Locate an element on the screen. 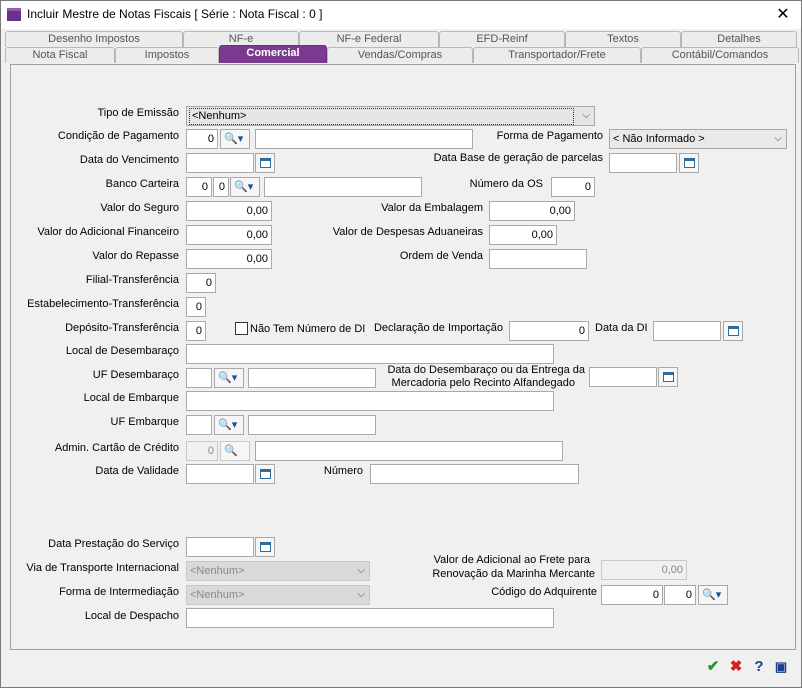  local-despacho-input is located at coordinates (370, 618).